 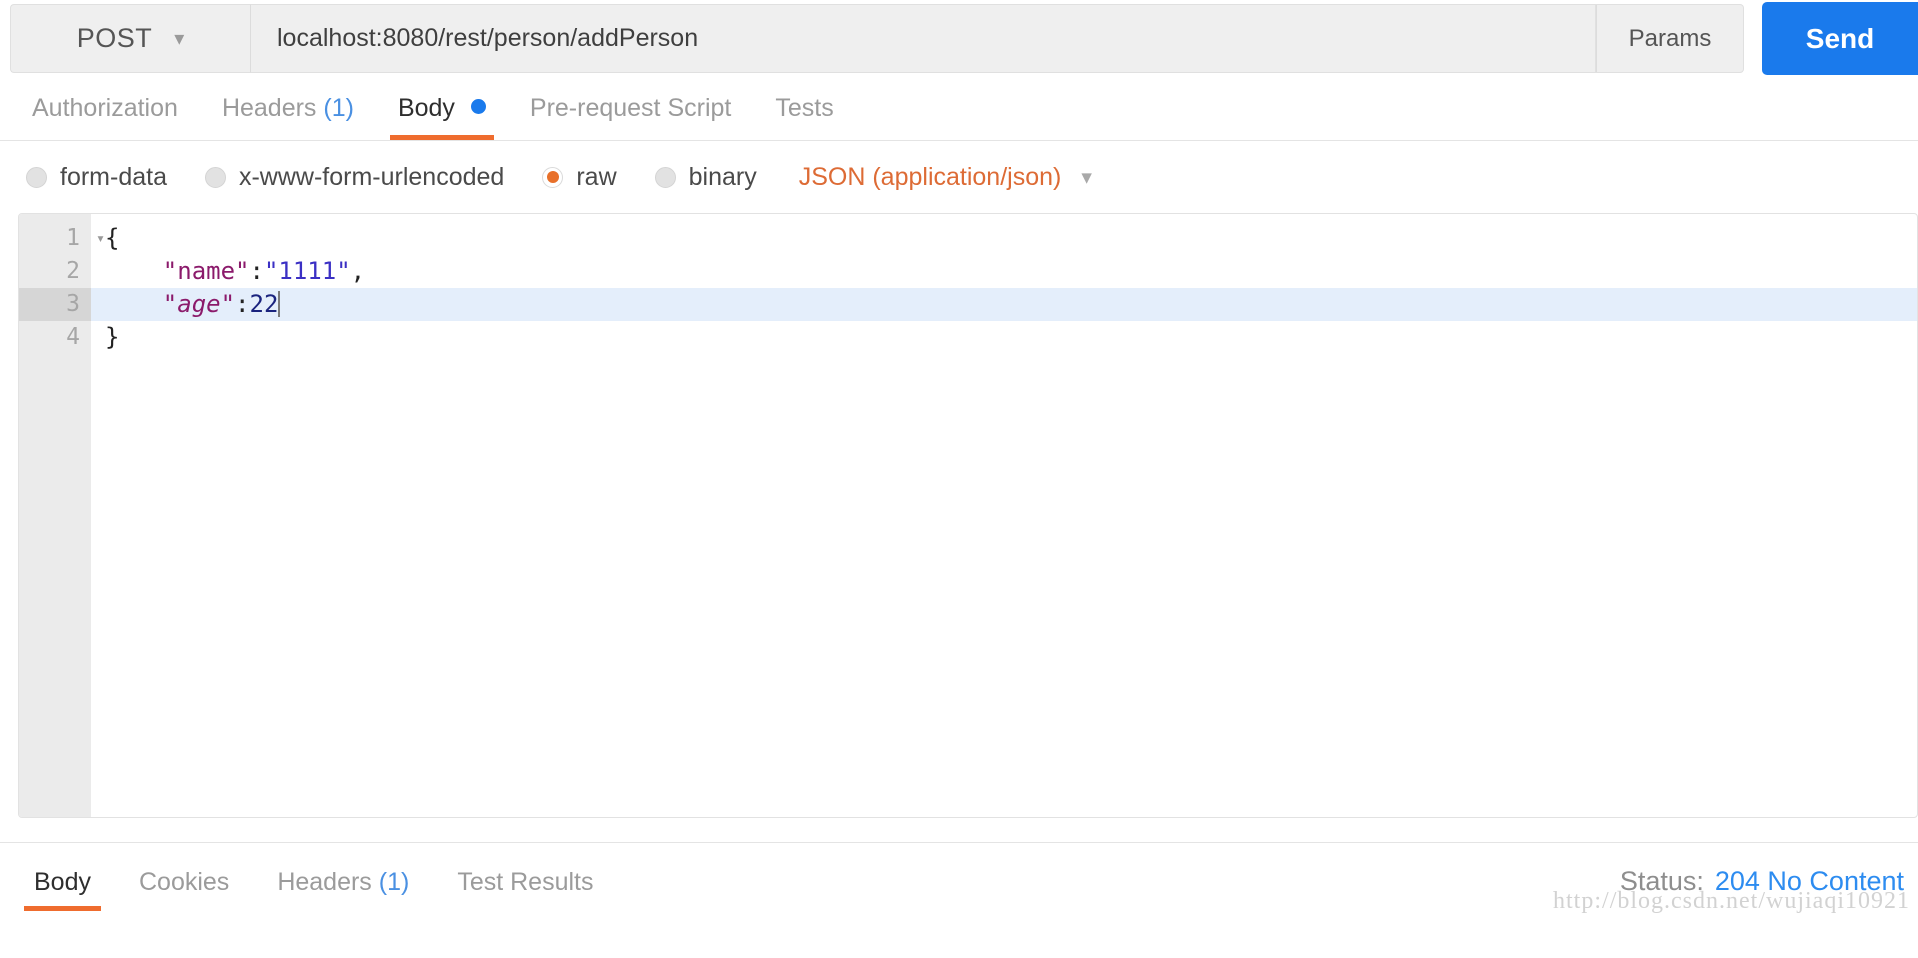 I want to click on tab-body-label: Body, so click(x=426, y=108).